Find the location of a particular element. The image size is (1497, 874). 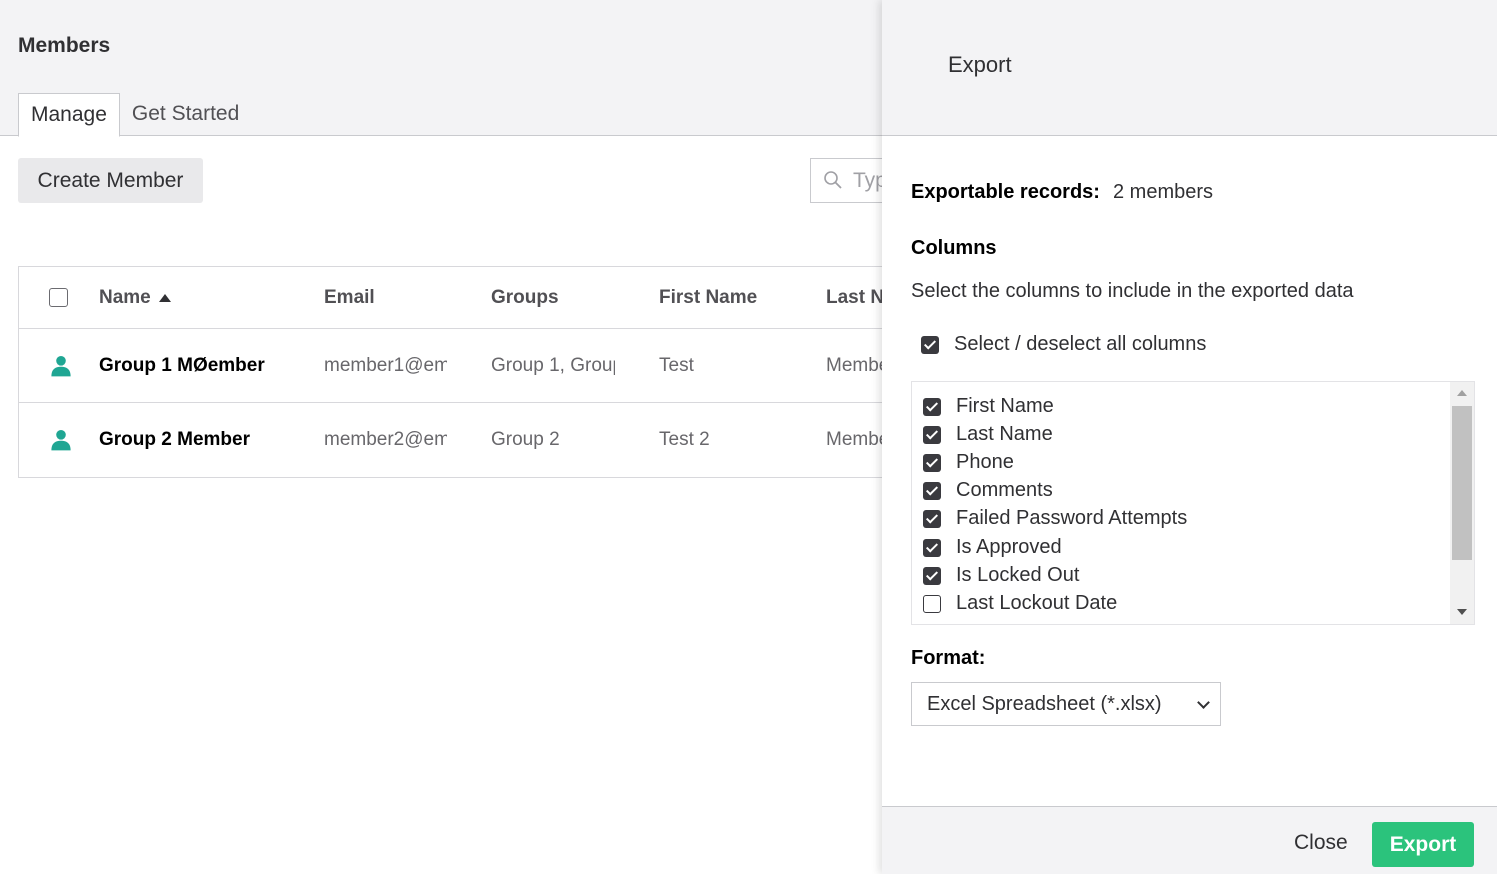

column-header-label: Name is located at coordinates (125, 297).